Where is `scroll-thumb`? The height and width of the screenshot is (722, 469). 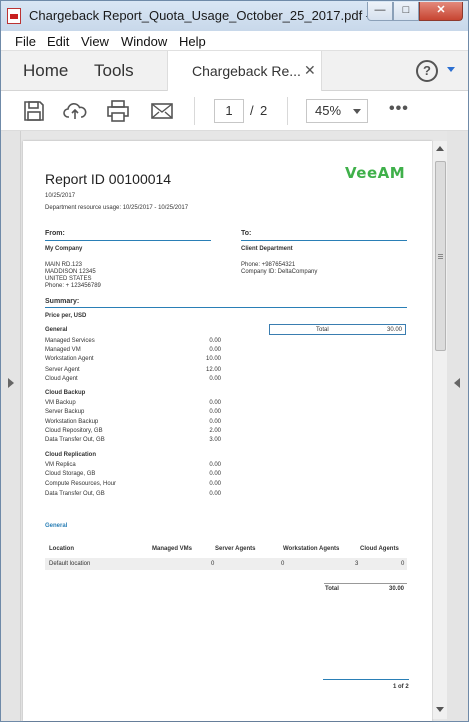 scroll-thumb is located at coordinates (440, 256).